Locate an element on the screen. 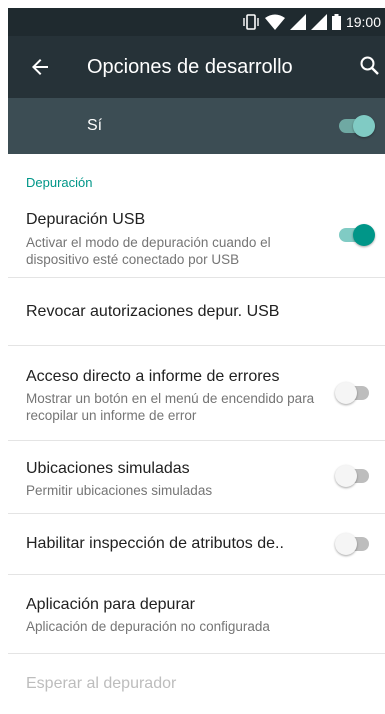 This screenshot has height=714, width=385. bugreport-toggle is located at coordinates (355, 393).